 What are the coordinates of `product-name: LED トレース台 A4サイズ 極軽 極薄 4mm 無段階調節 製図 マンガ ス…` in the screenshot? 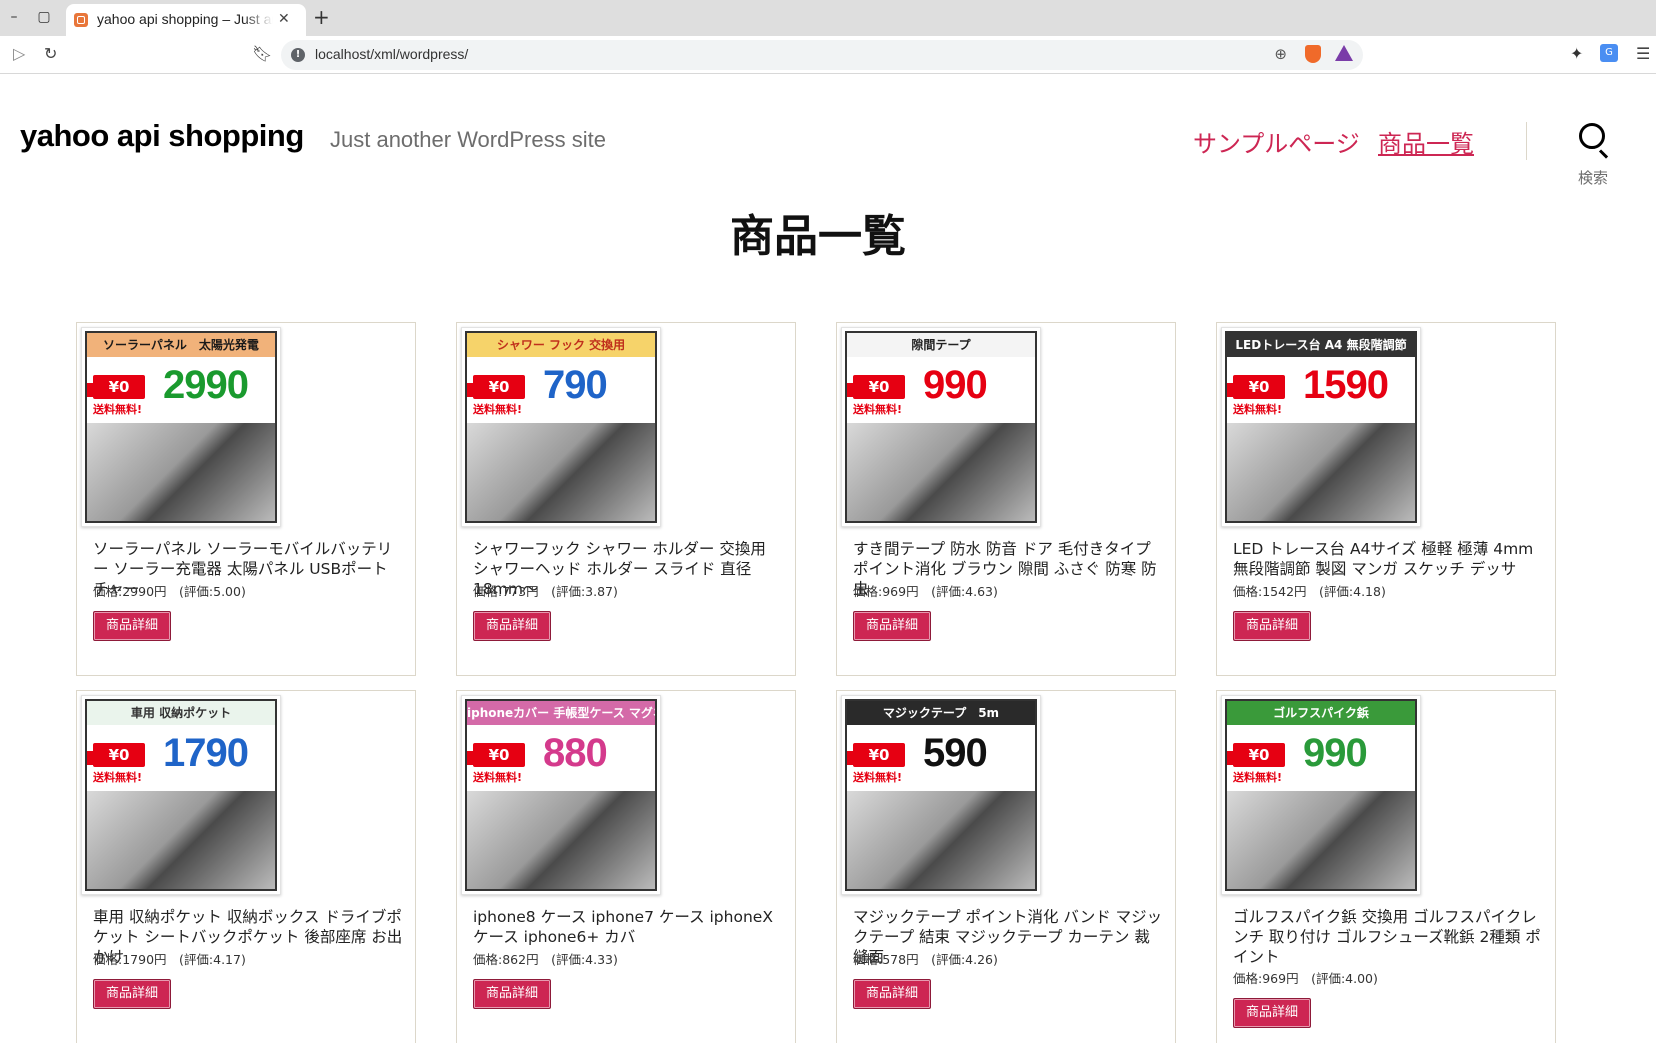 It's located at (1383, 559).